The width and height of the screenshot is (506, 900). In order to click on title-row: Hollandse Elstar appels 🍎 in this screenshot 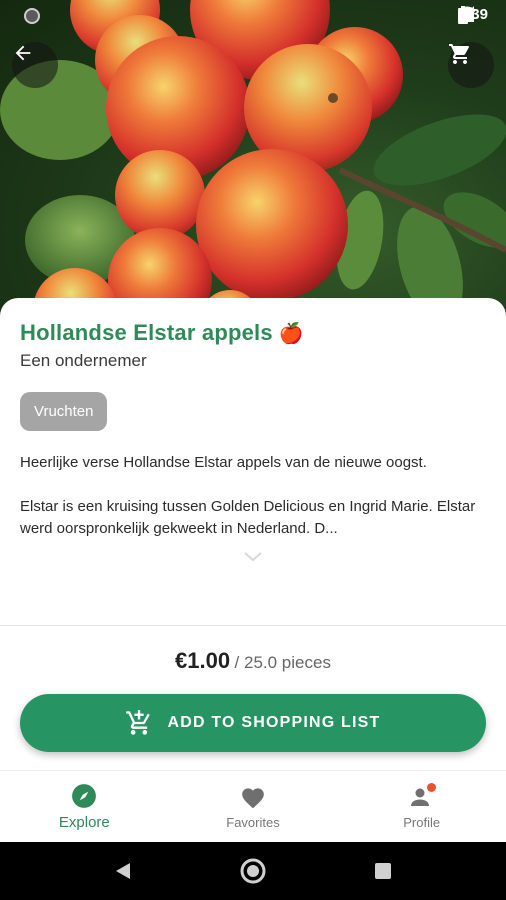, I will do `click(162, 333)`.